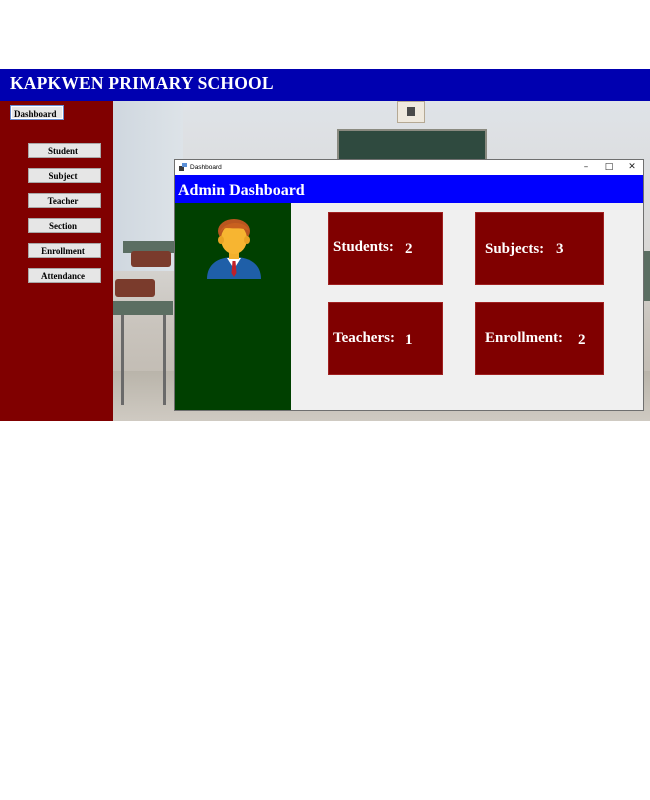  I want to click on window-titlebar: Dashboard – □ ✕, so click(409, 167).